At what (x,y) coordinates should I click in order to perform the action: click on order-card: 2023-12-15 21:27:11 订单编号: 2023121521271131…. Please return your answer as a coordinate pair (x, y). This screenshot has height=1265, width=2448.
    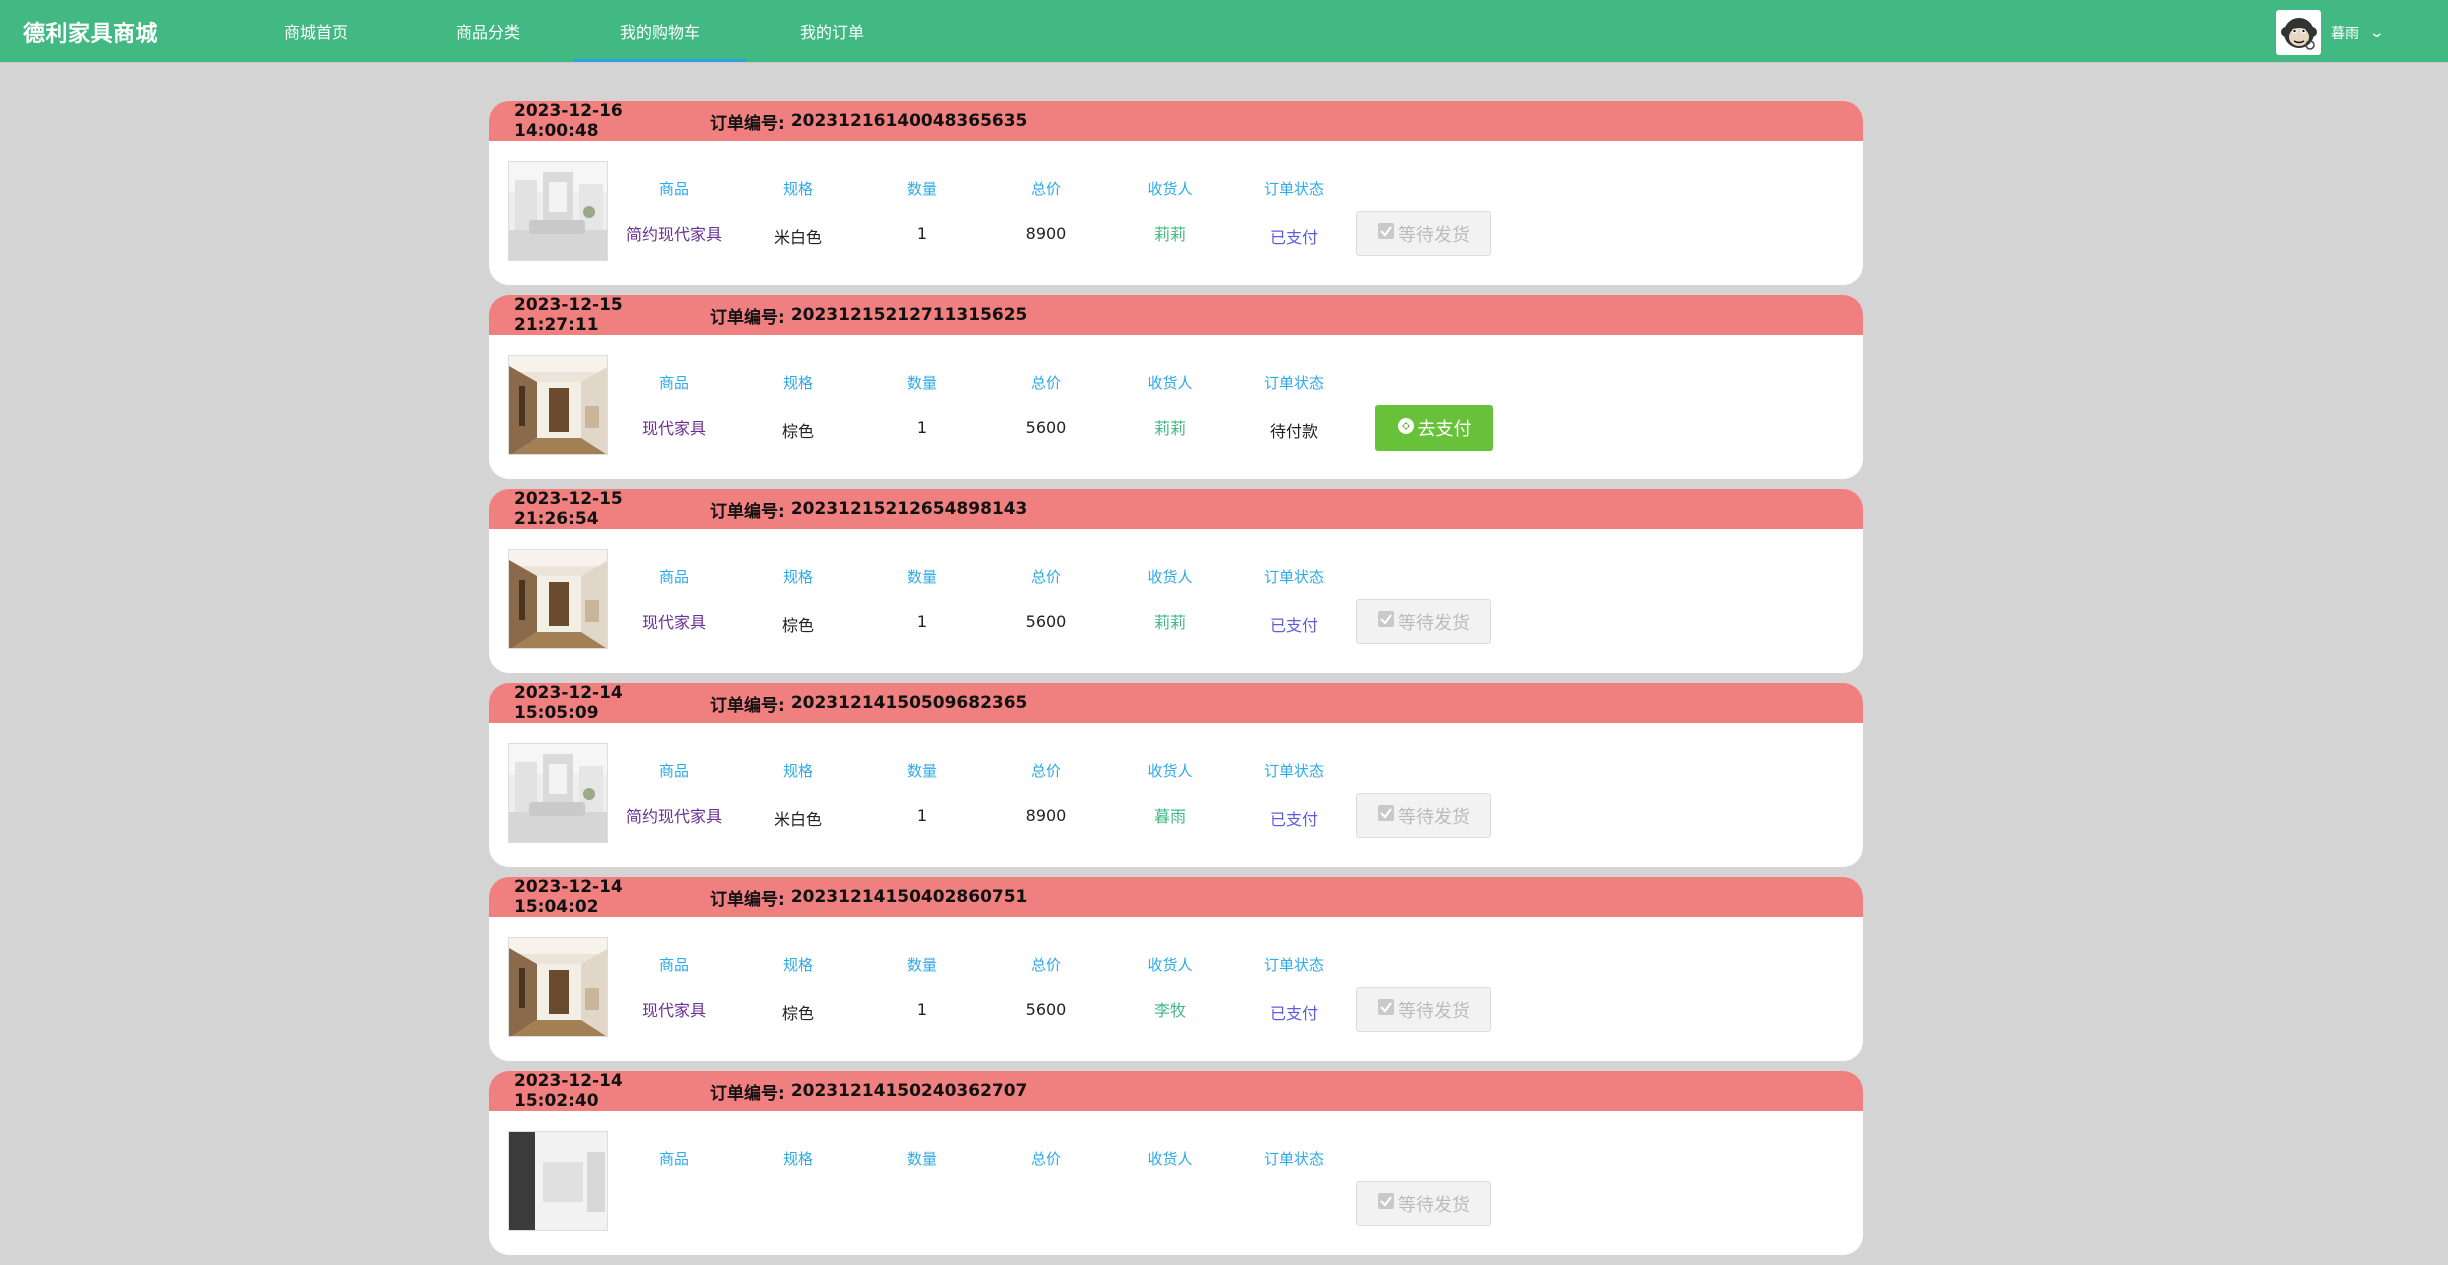
    Looking at the image, I should click on (1176, 387).